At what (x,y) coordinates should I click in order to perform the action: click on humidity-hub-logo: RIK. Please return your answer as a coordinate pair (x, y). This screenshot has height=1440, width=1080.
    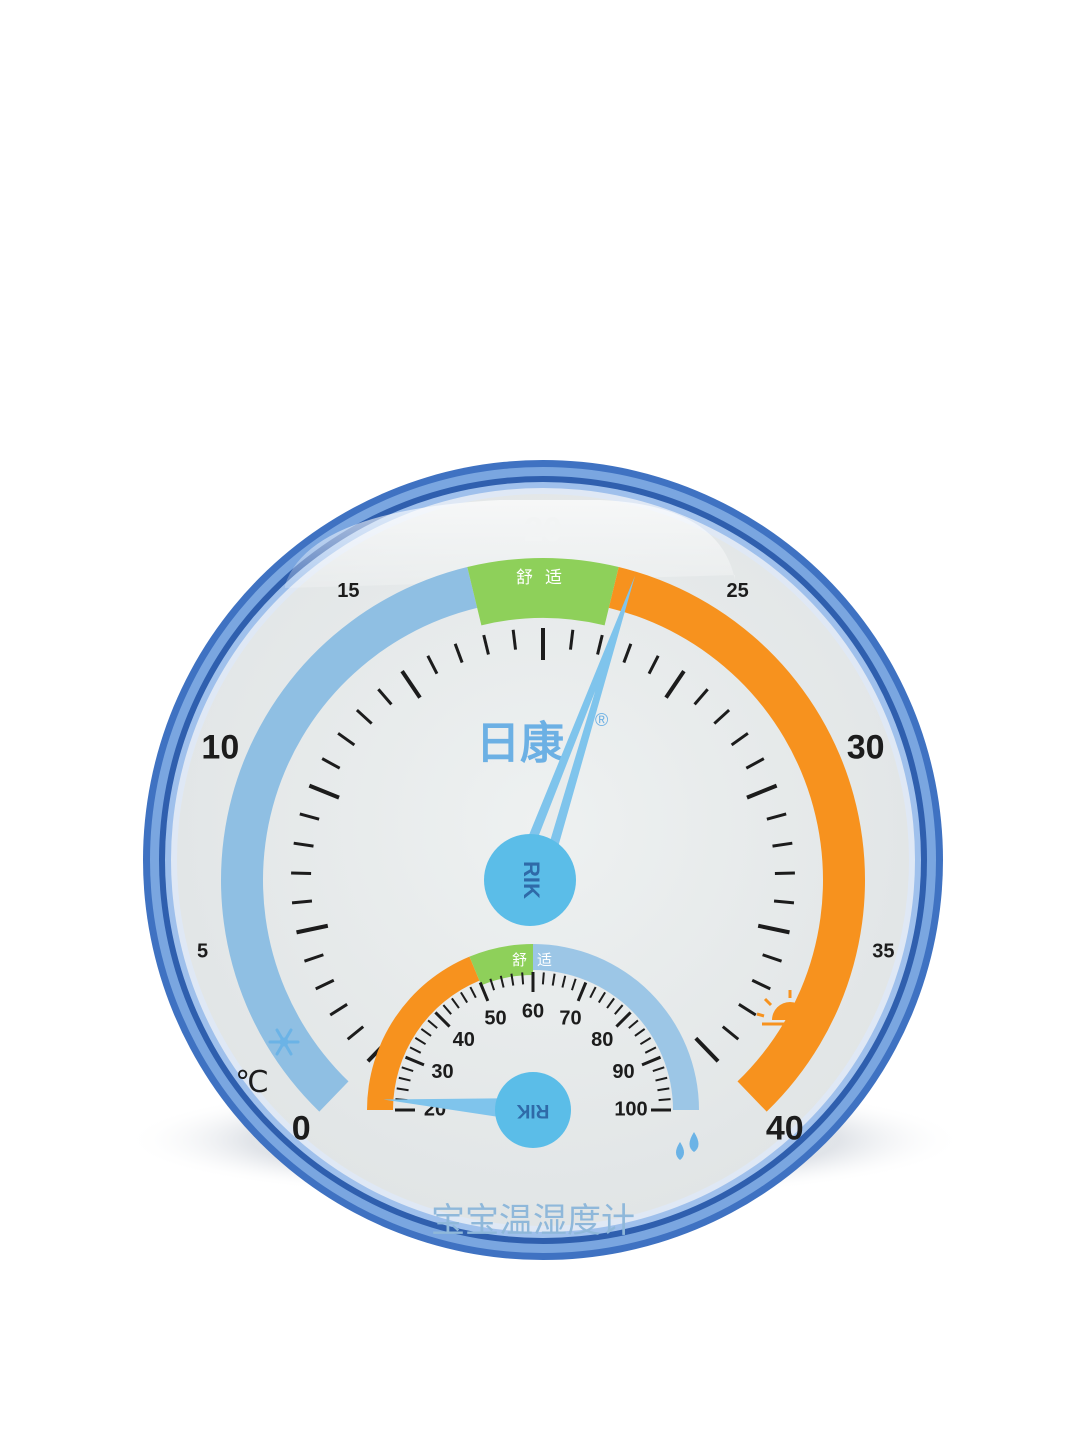
    Looking at the image, I should click on (532, 1110).